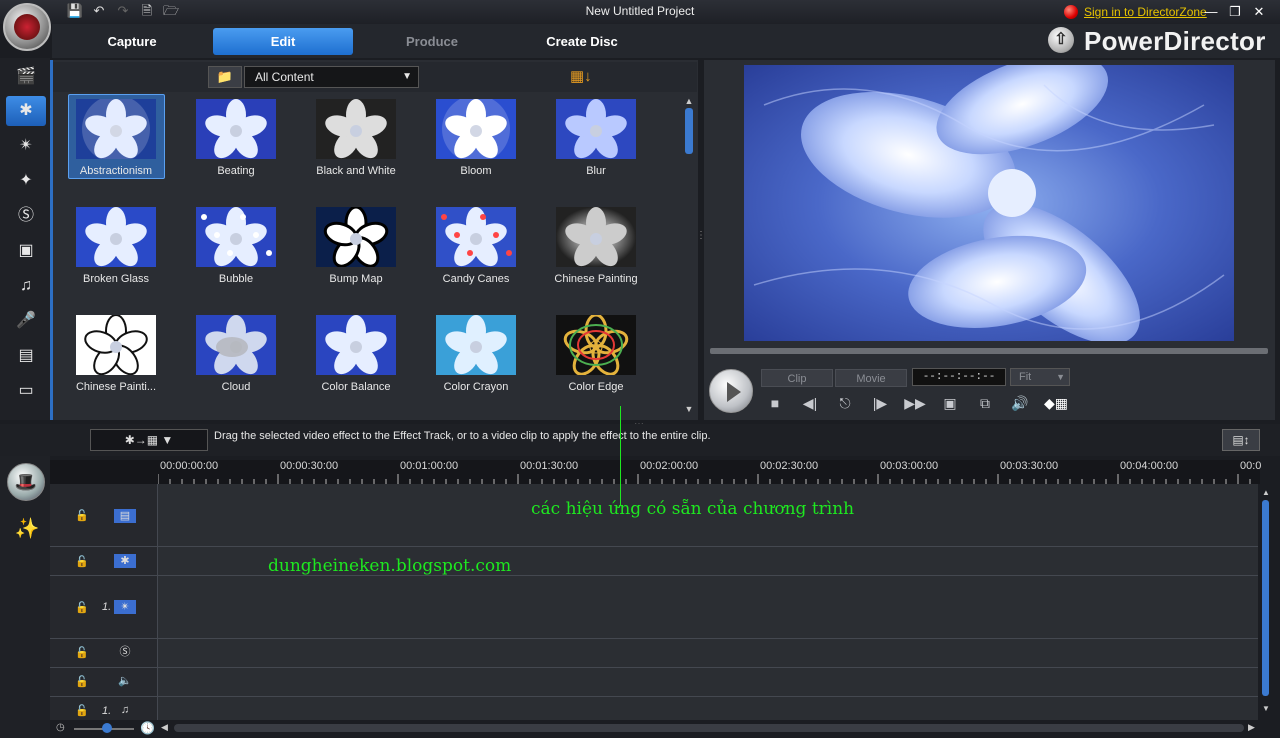  Describe the element at coordinates (26, 146) in the screenshot. I see `pip-room-icon: ✴` at that location.